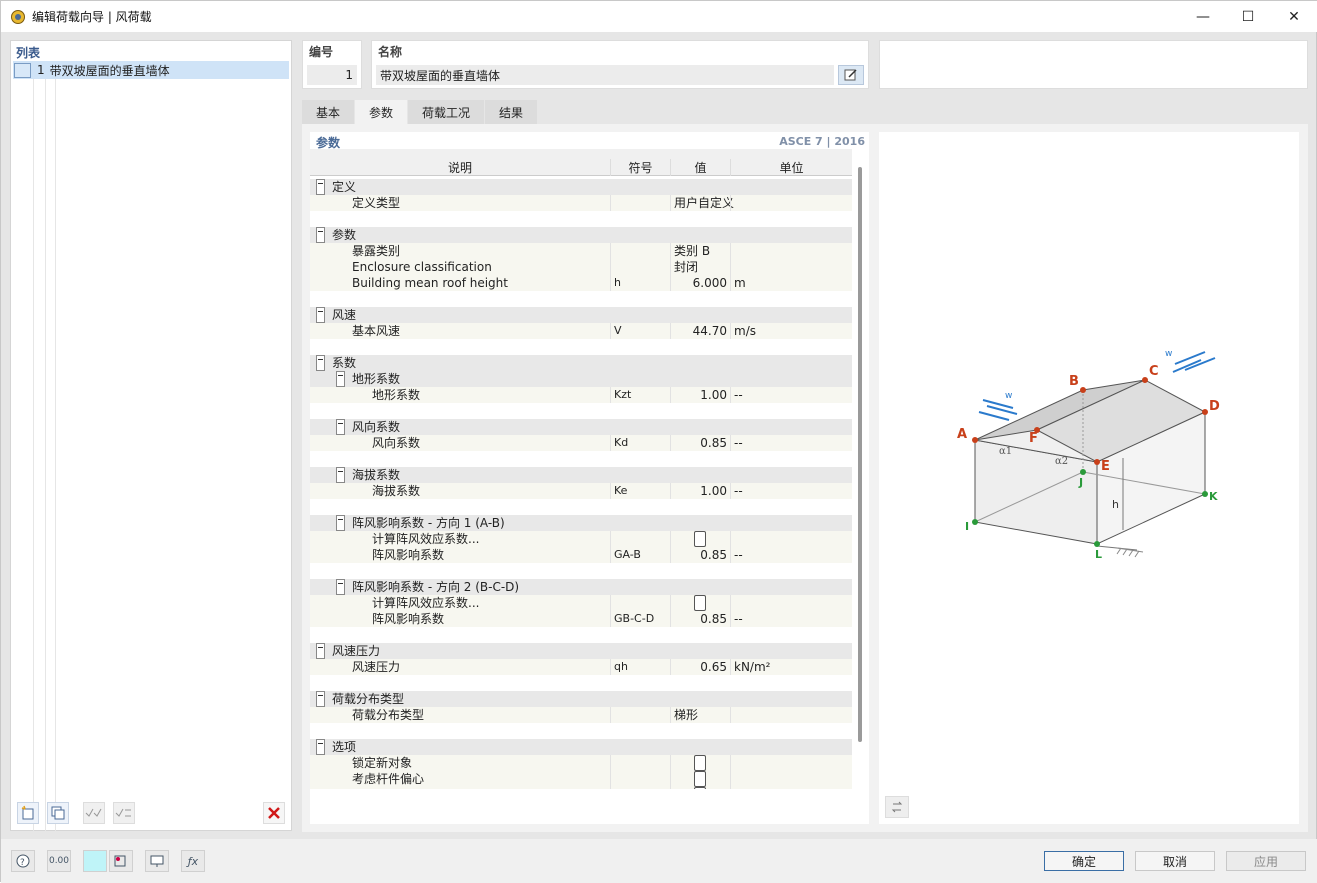 The height and width of the screenshot is (883, 1317). I want to click on group-row: 系数, so click(581, 363).